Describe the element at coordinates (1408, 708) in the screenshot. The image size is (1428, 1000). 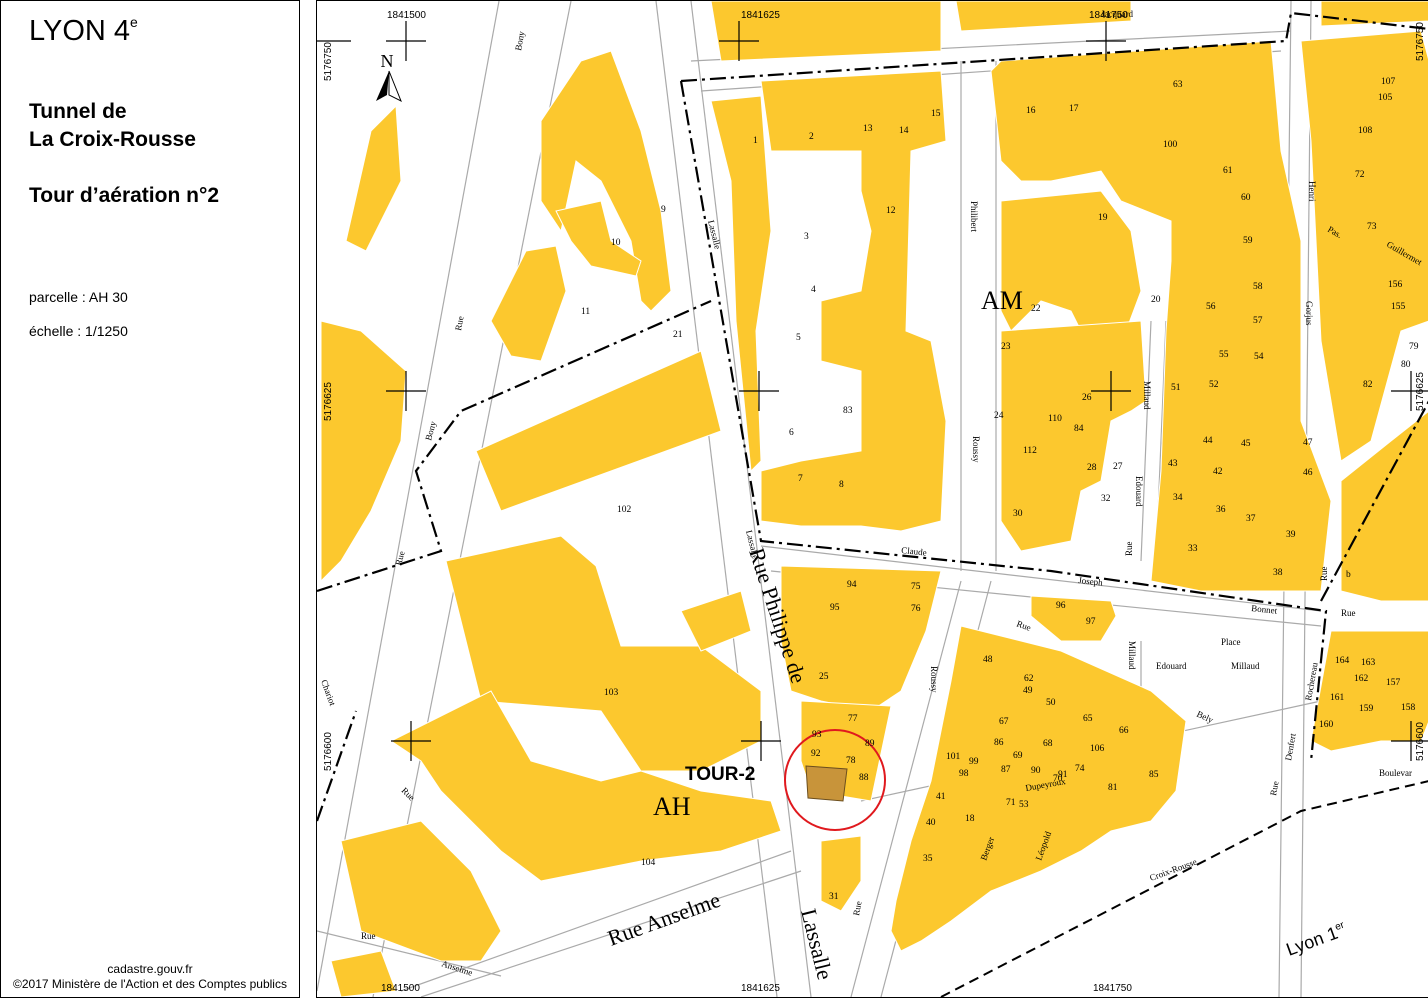
I see `parcel-number: 158` at that location.